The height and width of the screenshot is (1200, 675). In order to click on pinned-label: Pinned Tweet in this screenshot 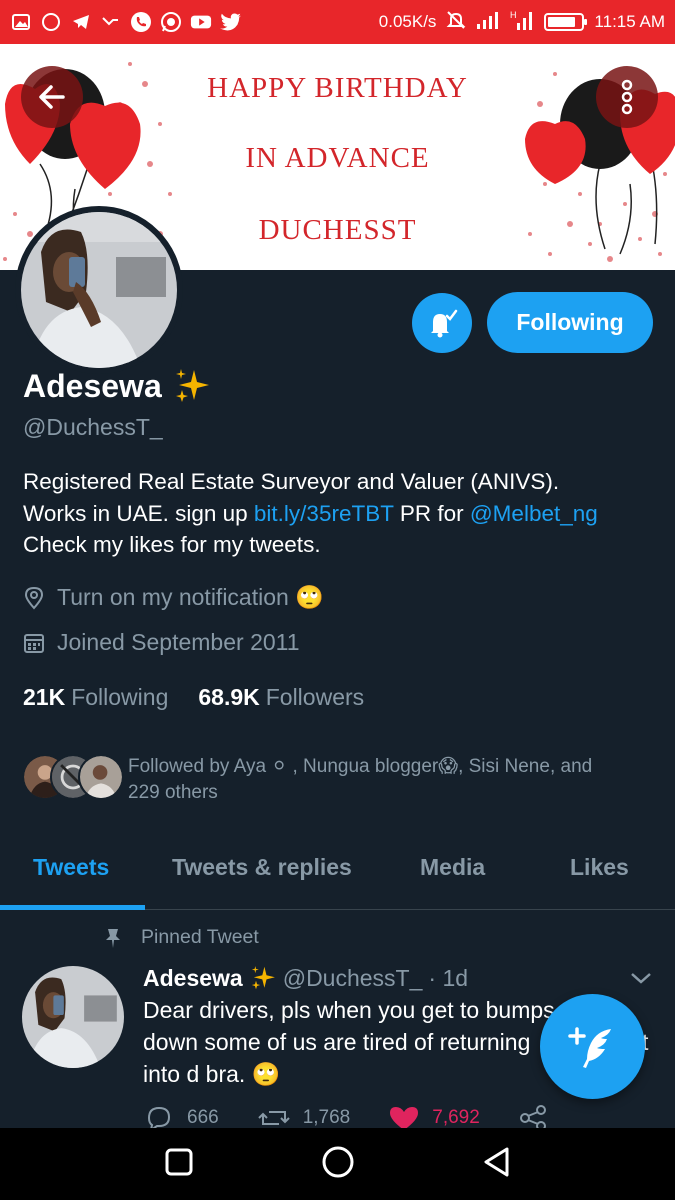, I will do `click(181, 937)`.